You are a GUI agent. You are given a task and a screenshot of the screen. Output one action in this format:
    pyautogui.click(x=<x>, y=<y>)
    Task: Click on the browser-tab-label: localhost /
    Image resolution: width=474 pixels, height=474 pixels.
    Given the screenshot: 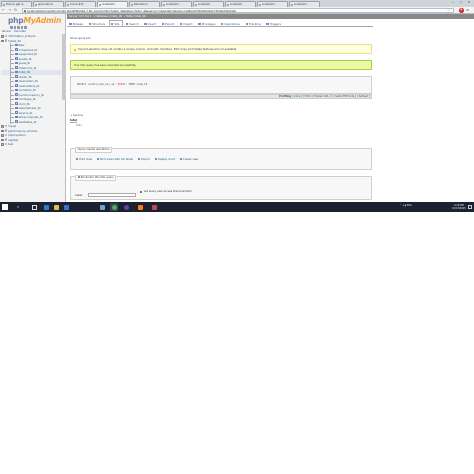 What is the action you would take?
    pyautogui.click(x=269, y=4)
    